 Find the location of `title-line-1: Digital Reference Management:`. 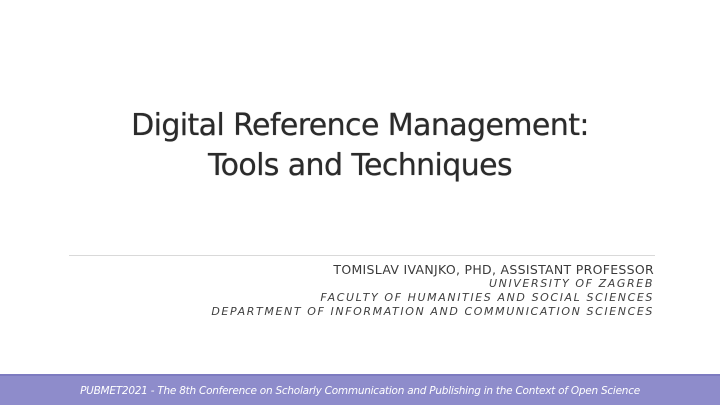

title-line-1: Digital Reference Management: is located at coordinates (360, 125).